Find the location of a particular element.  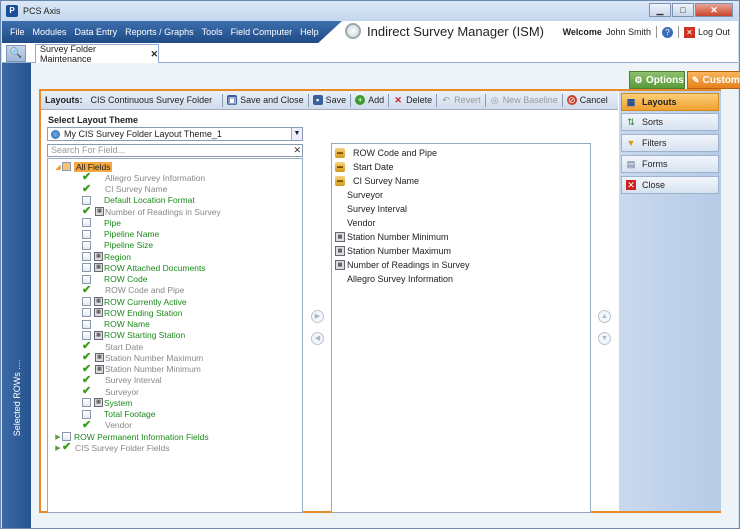

tree-item: ▦ ROW Starting Station is located at coordinates (133, 335).